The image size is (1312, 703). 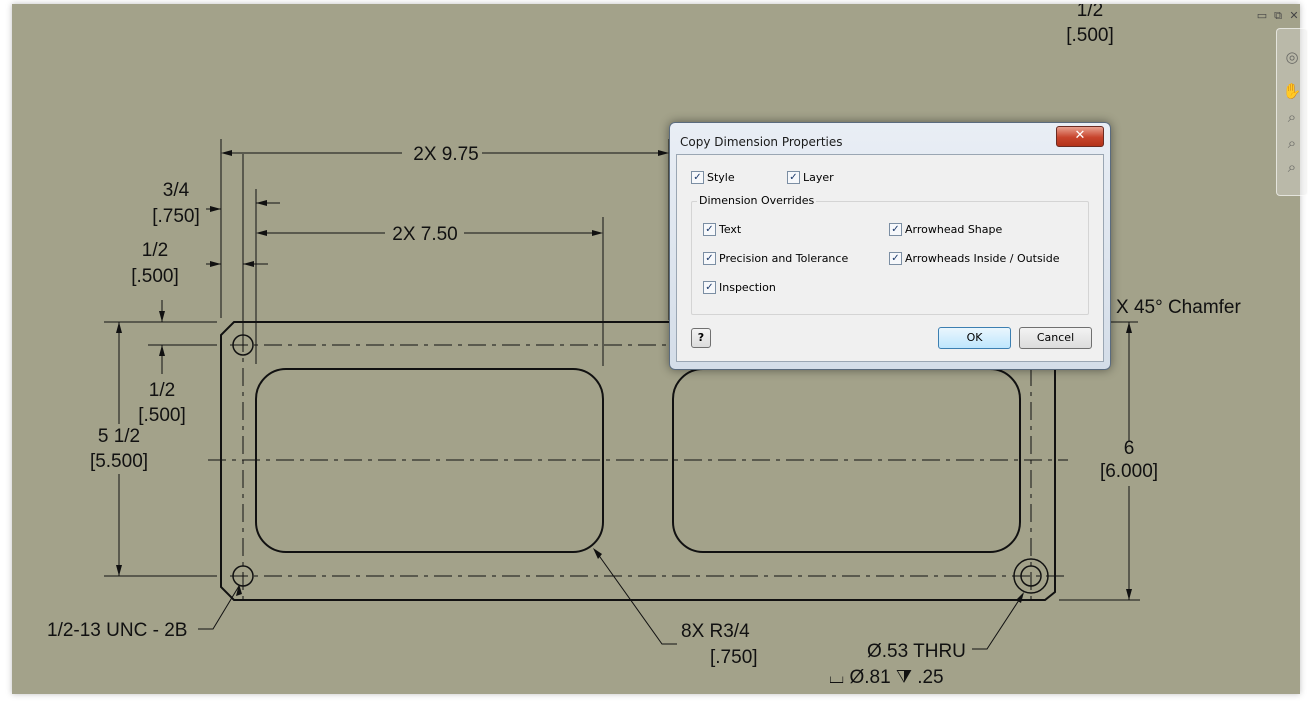 I want to click on style-checkbox: ✓ Style, so click(x=713, y=177).